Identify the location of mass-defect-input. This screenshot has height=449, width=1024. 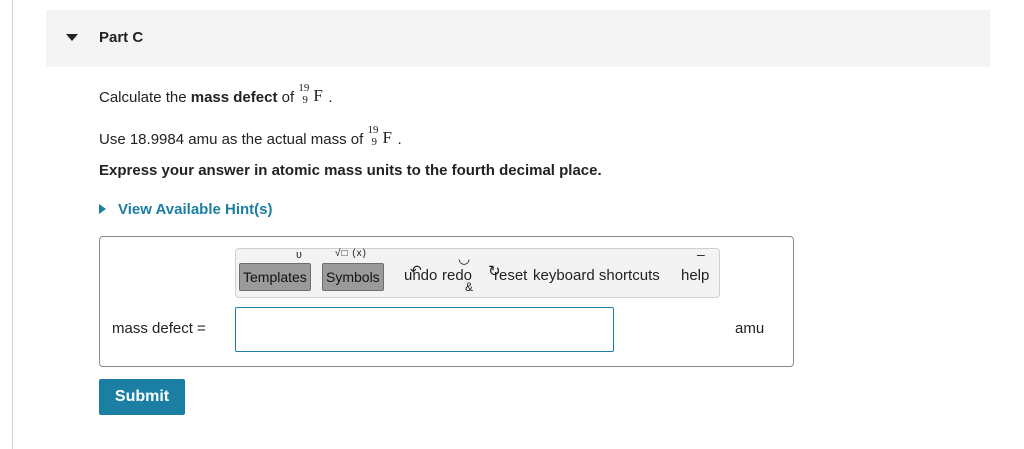
(424, 329).